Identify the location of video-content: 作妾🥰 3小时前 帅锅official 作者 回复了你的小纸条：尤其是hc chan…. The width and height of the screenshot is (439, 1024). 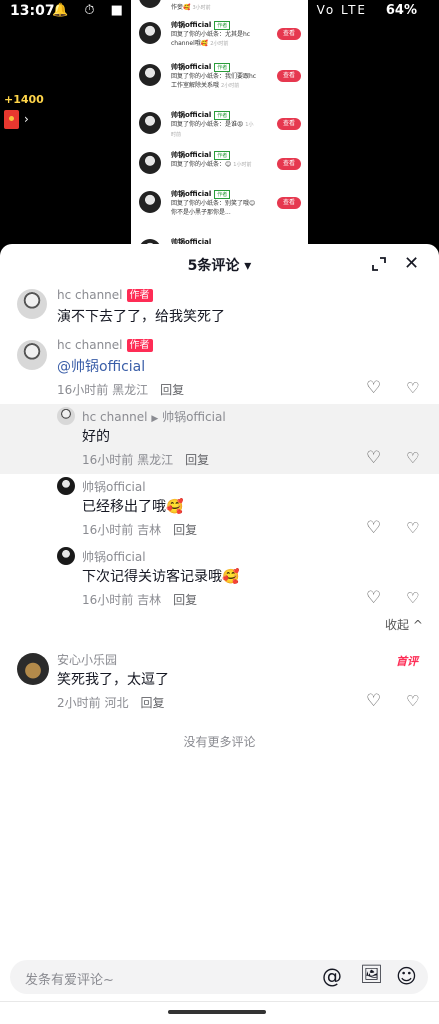
(219, 123).